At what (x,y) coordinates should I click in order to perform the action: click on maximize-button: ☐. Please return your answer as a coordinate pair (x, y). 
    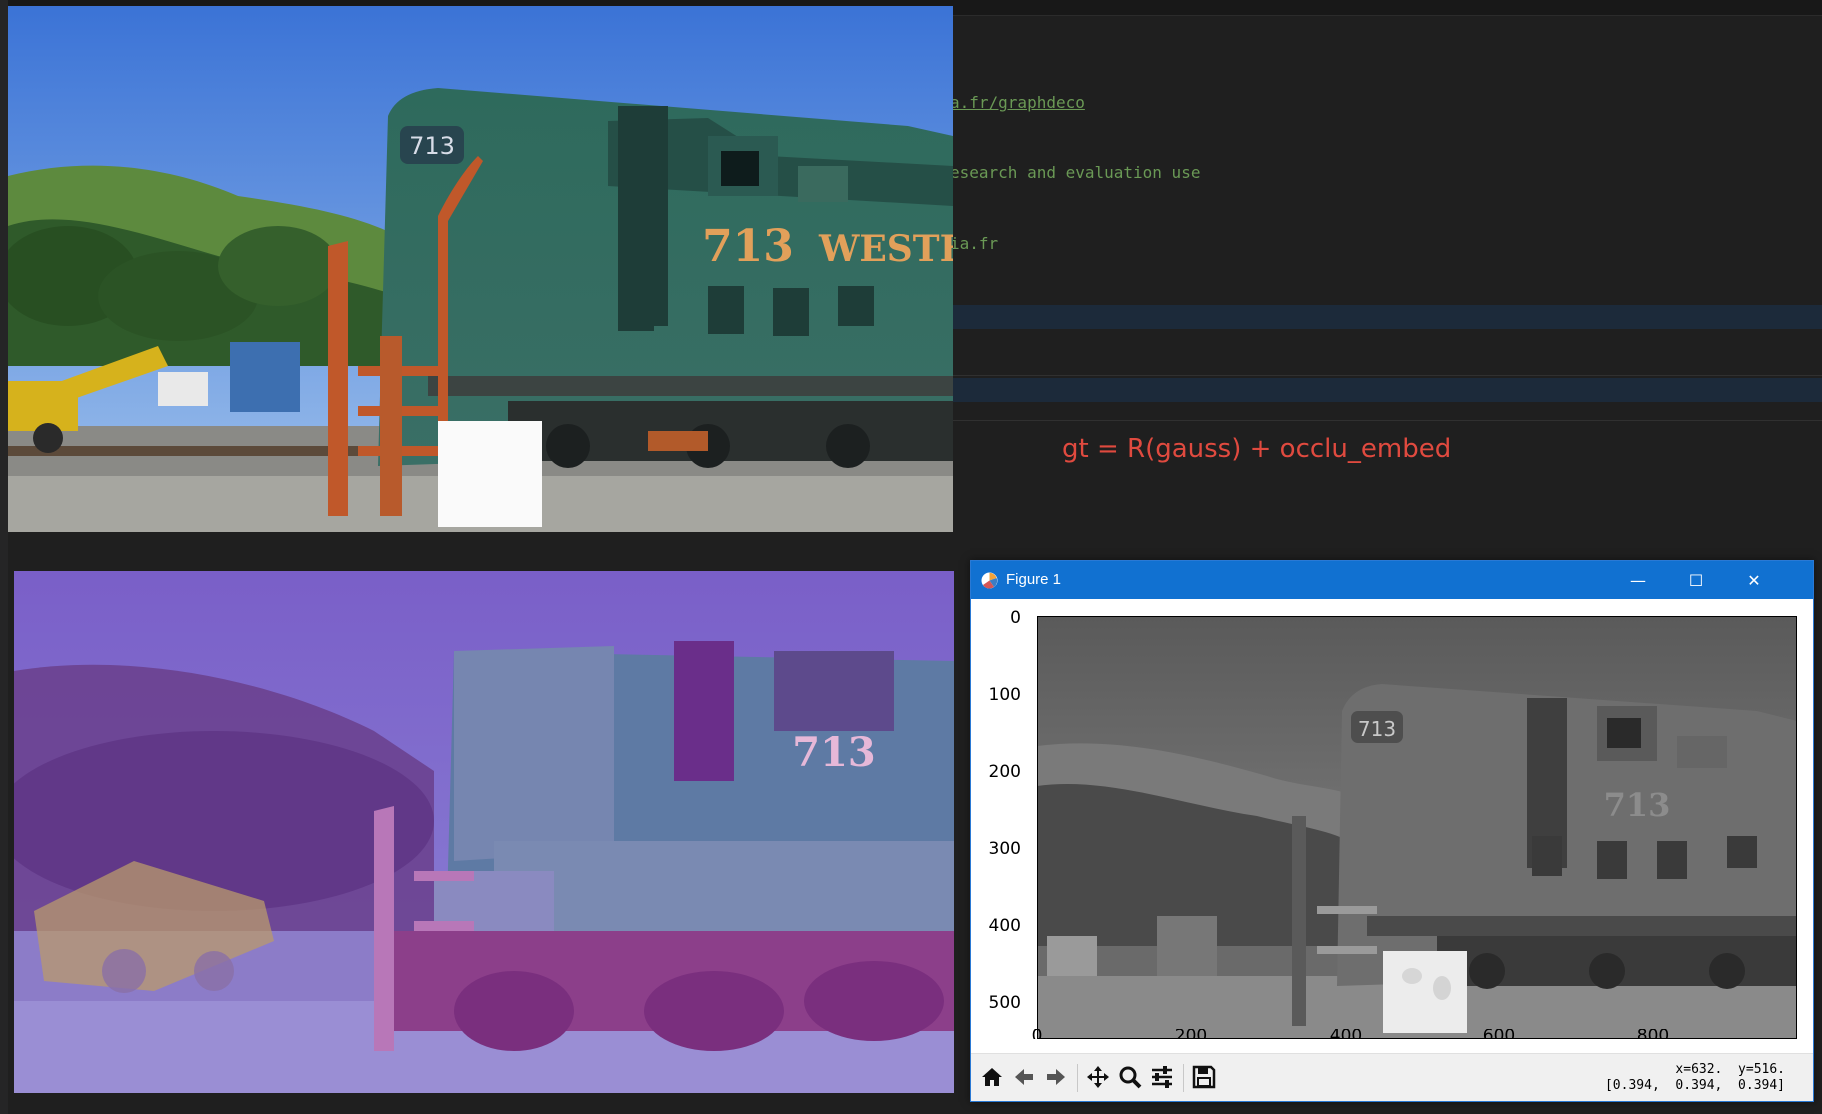
    Looking at the image, I should click on (1696, 580).